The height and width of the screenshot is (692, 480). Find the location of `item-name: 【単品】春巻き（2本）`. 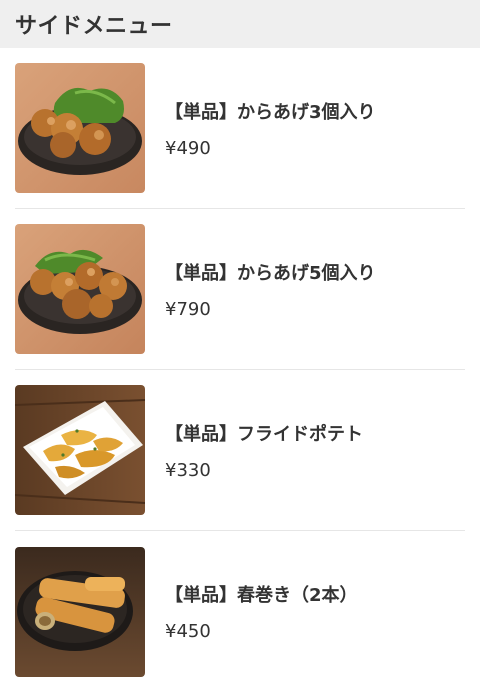

item-name: 【単品】春巻き（2本） is located at coordinates (261, 595).